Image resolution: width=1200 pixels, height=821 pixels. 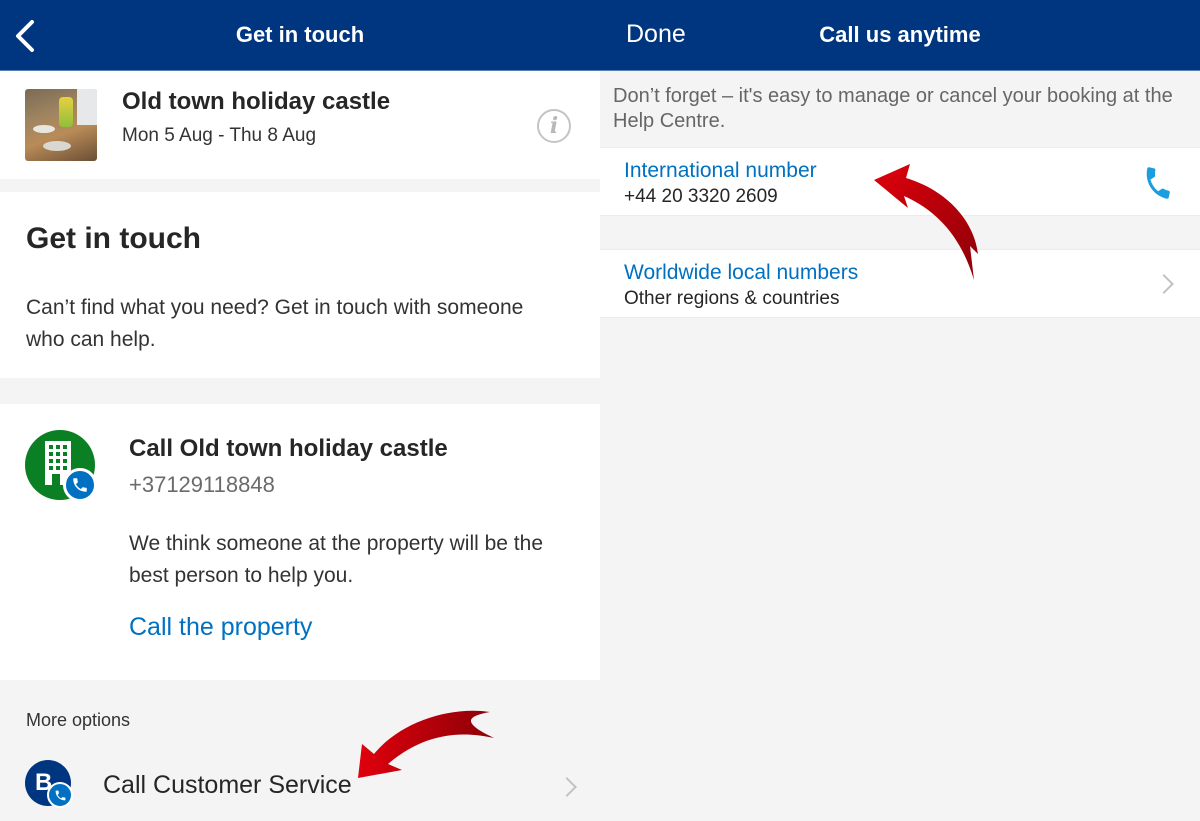 I want to click on chevron-left-icon, so click(x=25, y=36).